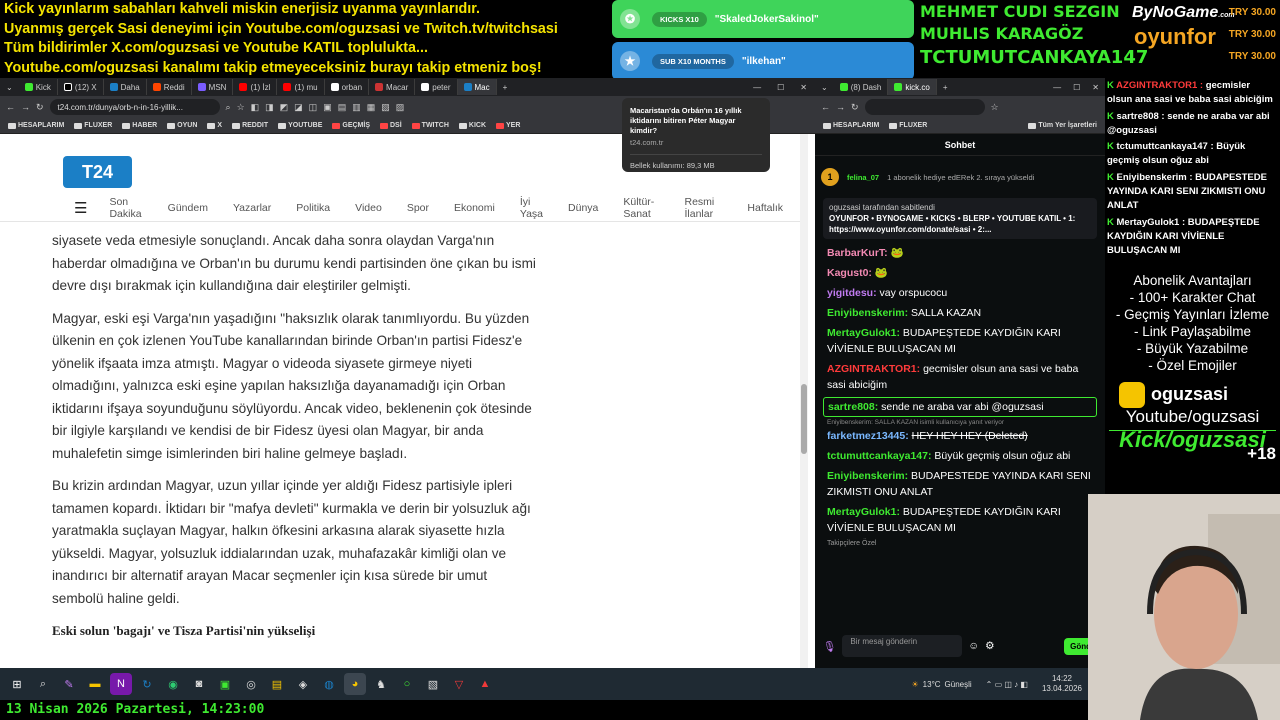 The width and height of the screenshot is (1280, 720). What do you see at coordinates (472, 125) in the screenshot?
I see `bookmark-folder: KICK` at bounding box center [472, 125].